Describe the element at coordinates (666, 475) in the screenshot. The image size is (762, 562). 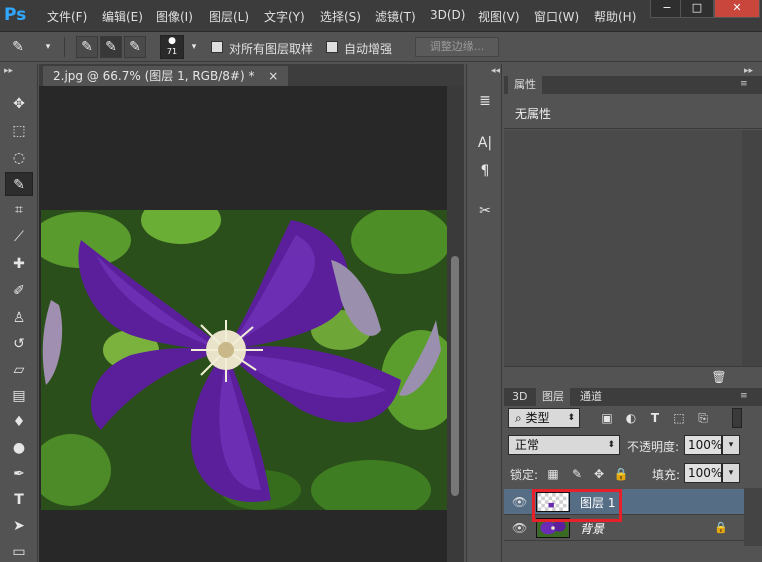
I see `fill-label: 填充:` at that location.